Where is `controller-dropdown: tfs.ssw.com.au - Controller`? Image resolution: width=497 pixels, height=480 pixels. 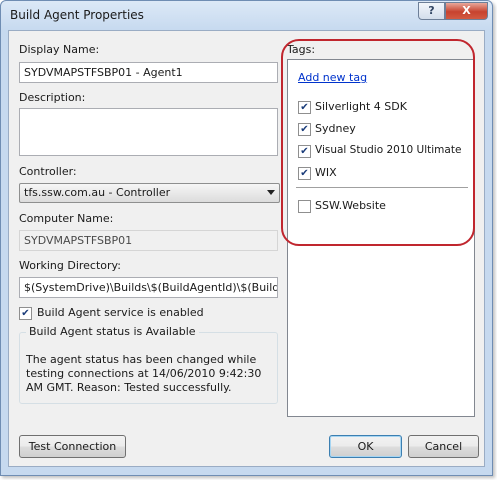 controller-dropdown: tfs.ssw.com.au - Controller is located at coordinates (149, 193).